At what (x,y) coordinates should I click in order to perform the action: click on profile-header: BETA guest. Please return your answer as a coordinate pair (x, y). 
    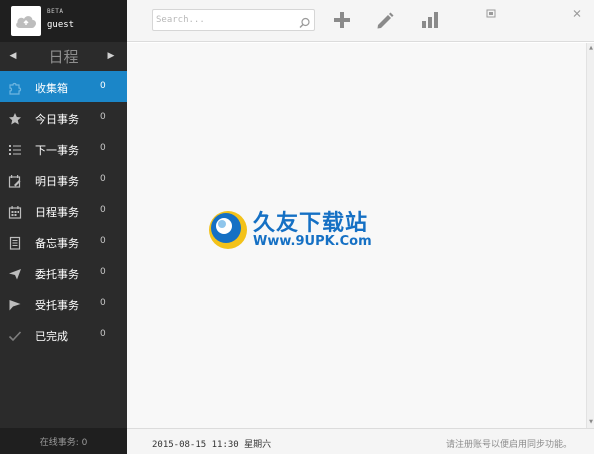
    Looking at the image, I should click on (63, 21).